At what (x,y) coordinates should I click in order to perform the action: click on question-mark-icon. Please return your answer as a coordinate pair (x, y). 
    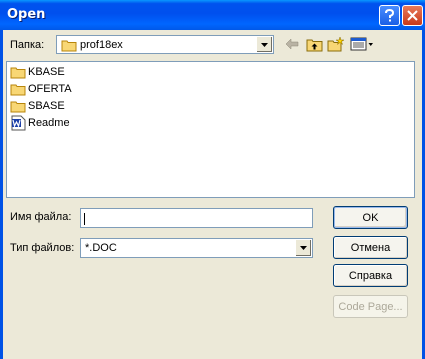
    Looking at the image, I should click on (390, 15).